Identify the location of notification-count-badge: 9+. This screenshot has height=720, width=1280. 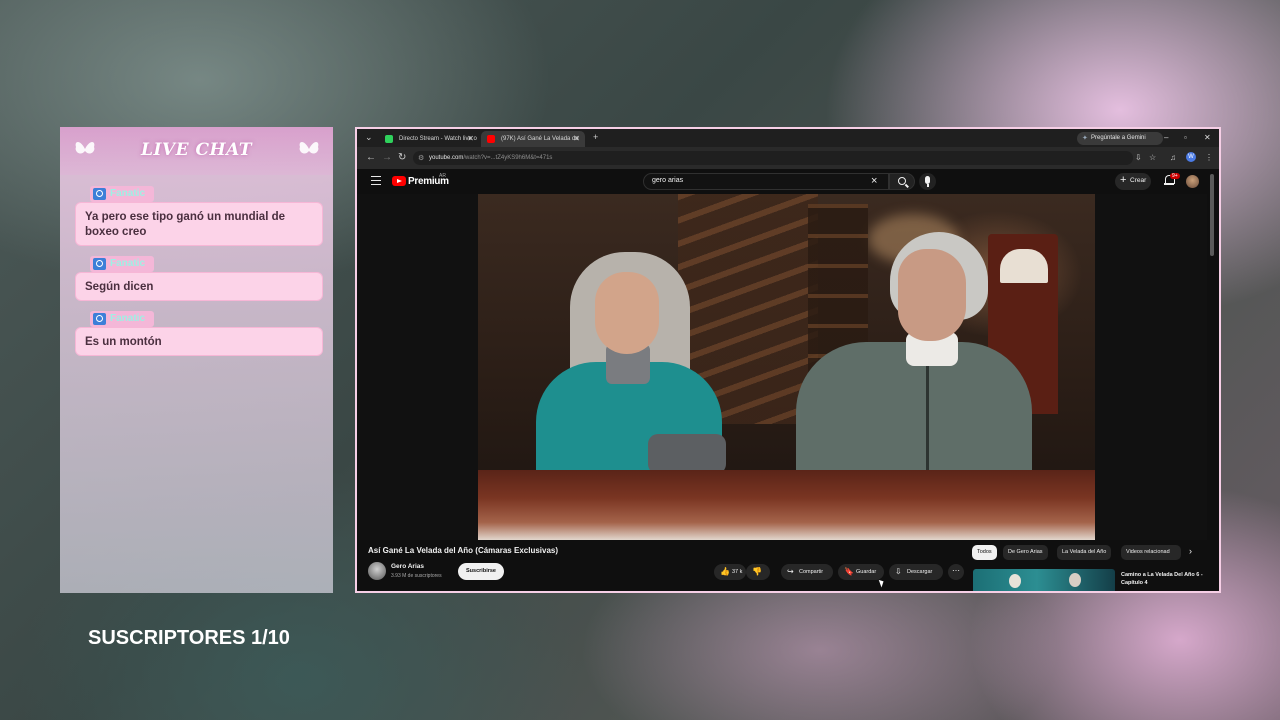
(1175, 176).